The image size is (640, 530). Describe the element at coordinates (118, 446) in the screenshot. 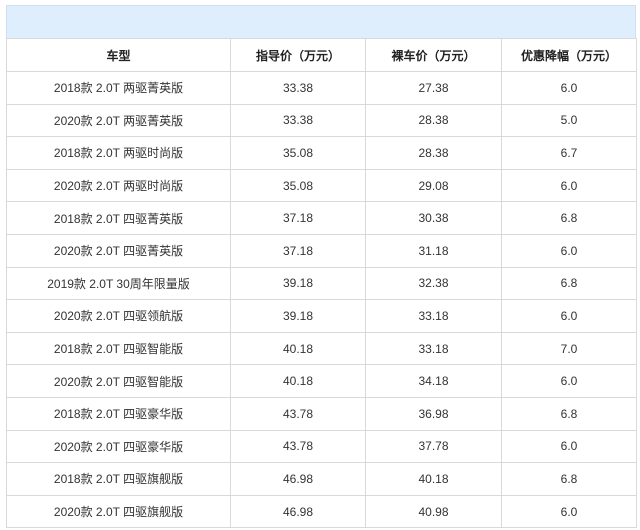

I see `cell-model: 2020款 2.0T 四驱豪华版` at that location.